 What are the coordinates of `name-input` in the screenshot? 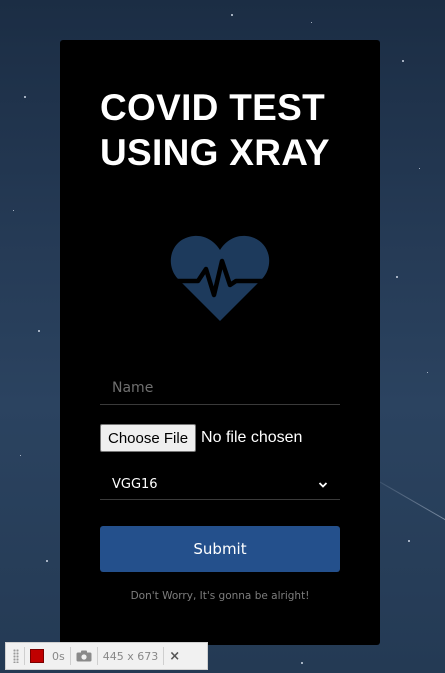 It's located at (220, 388).